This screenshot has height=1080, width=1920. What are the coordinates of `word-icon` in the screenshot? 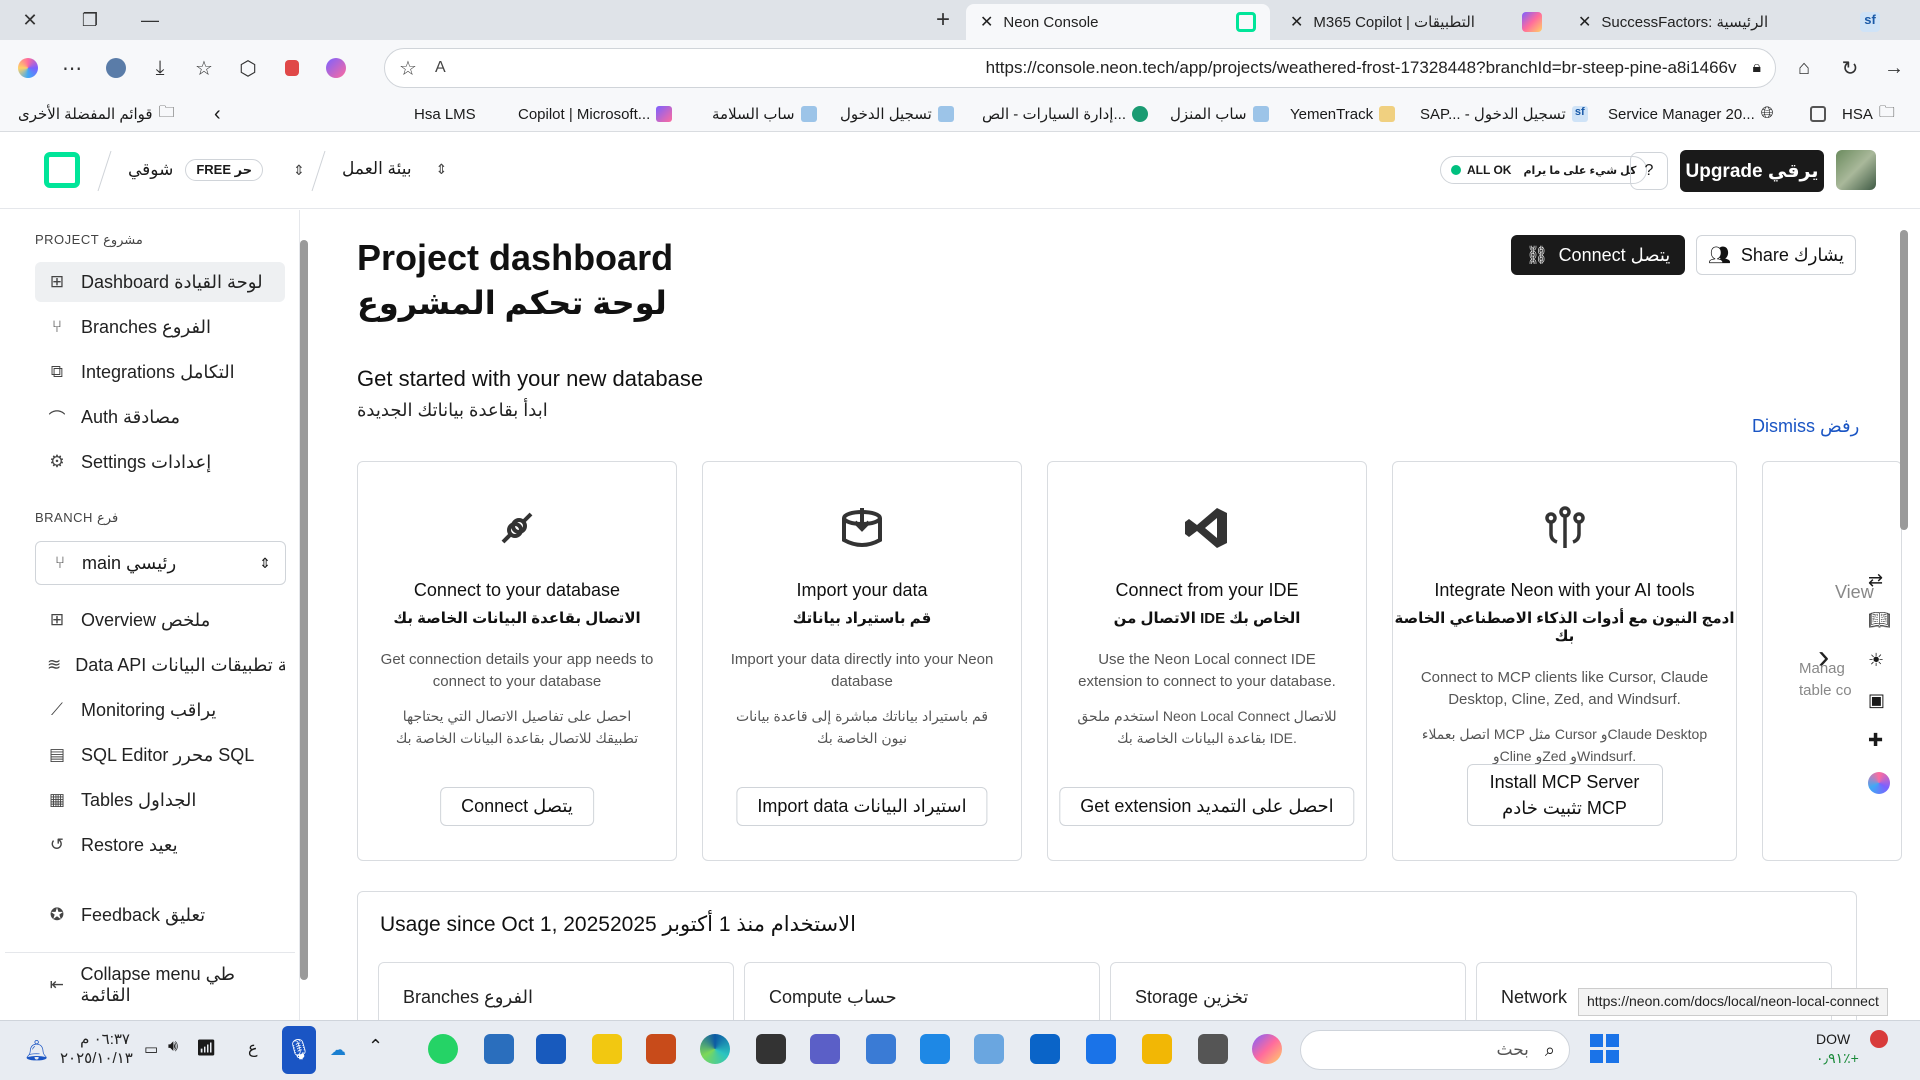 It's located at (551, 1049).